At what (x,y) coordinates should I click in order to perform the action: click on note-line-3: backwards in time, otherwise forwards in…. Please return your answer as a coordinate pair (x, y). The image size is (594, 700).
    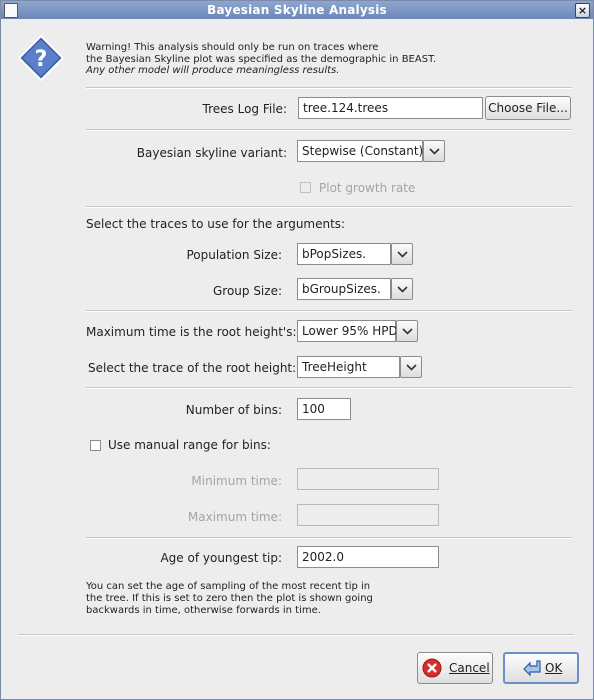
    Looking at the image, I should click on (203, 610).